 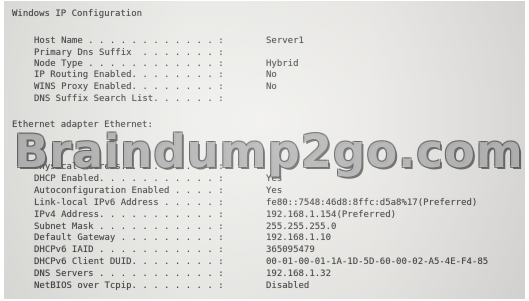 I want to click on wins-proxy-label: WINS Proxy Enabled. . . . . . . . :, so click(x=129, y=87).